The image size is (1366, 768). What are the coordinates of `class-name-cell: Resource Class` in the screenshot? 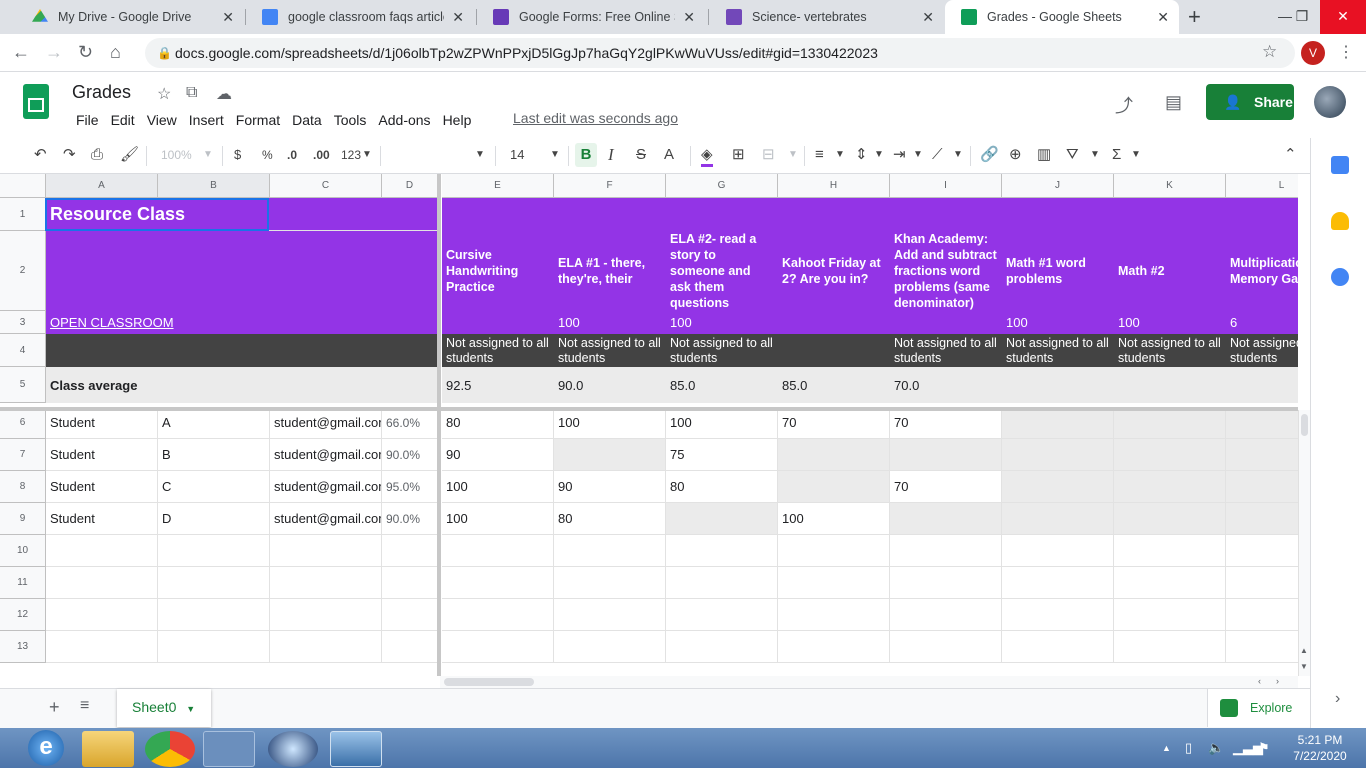 It's located at (214, 214).